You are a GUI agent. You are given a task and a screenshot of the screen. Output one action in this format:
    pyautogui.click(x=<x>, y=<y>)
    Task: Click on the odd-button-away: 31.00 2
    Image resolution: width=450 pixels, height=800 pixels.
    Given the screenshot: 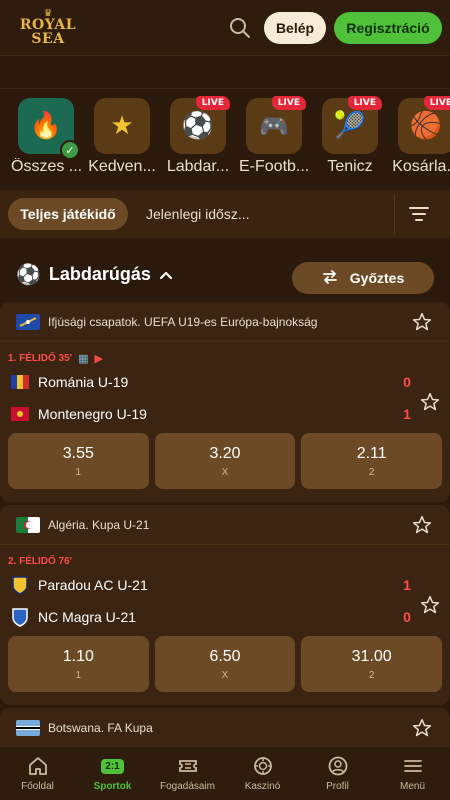 What is the action you would take?
    pyautogui.click(x=372, y=664)
    